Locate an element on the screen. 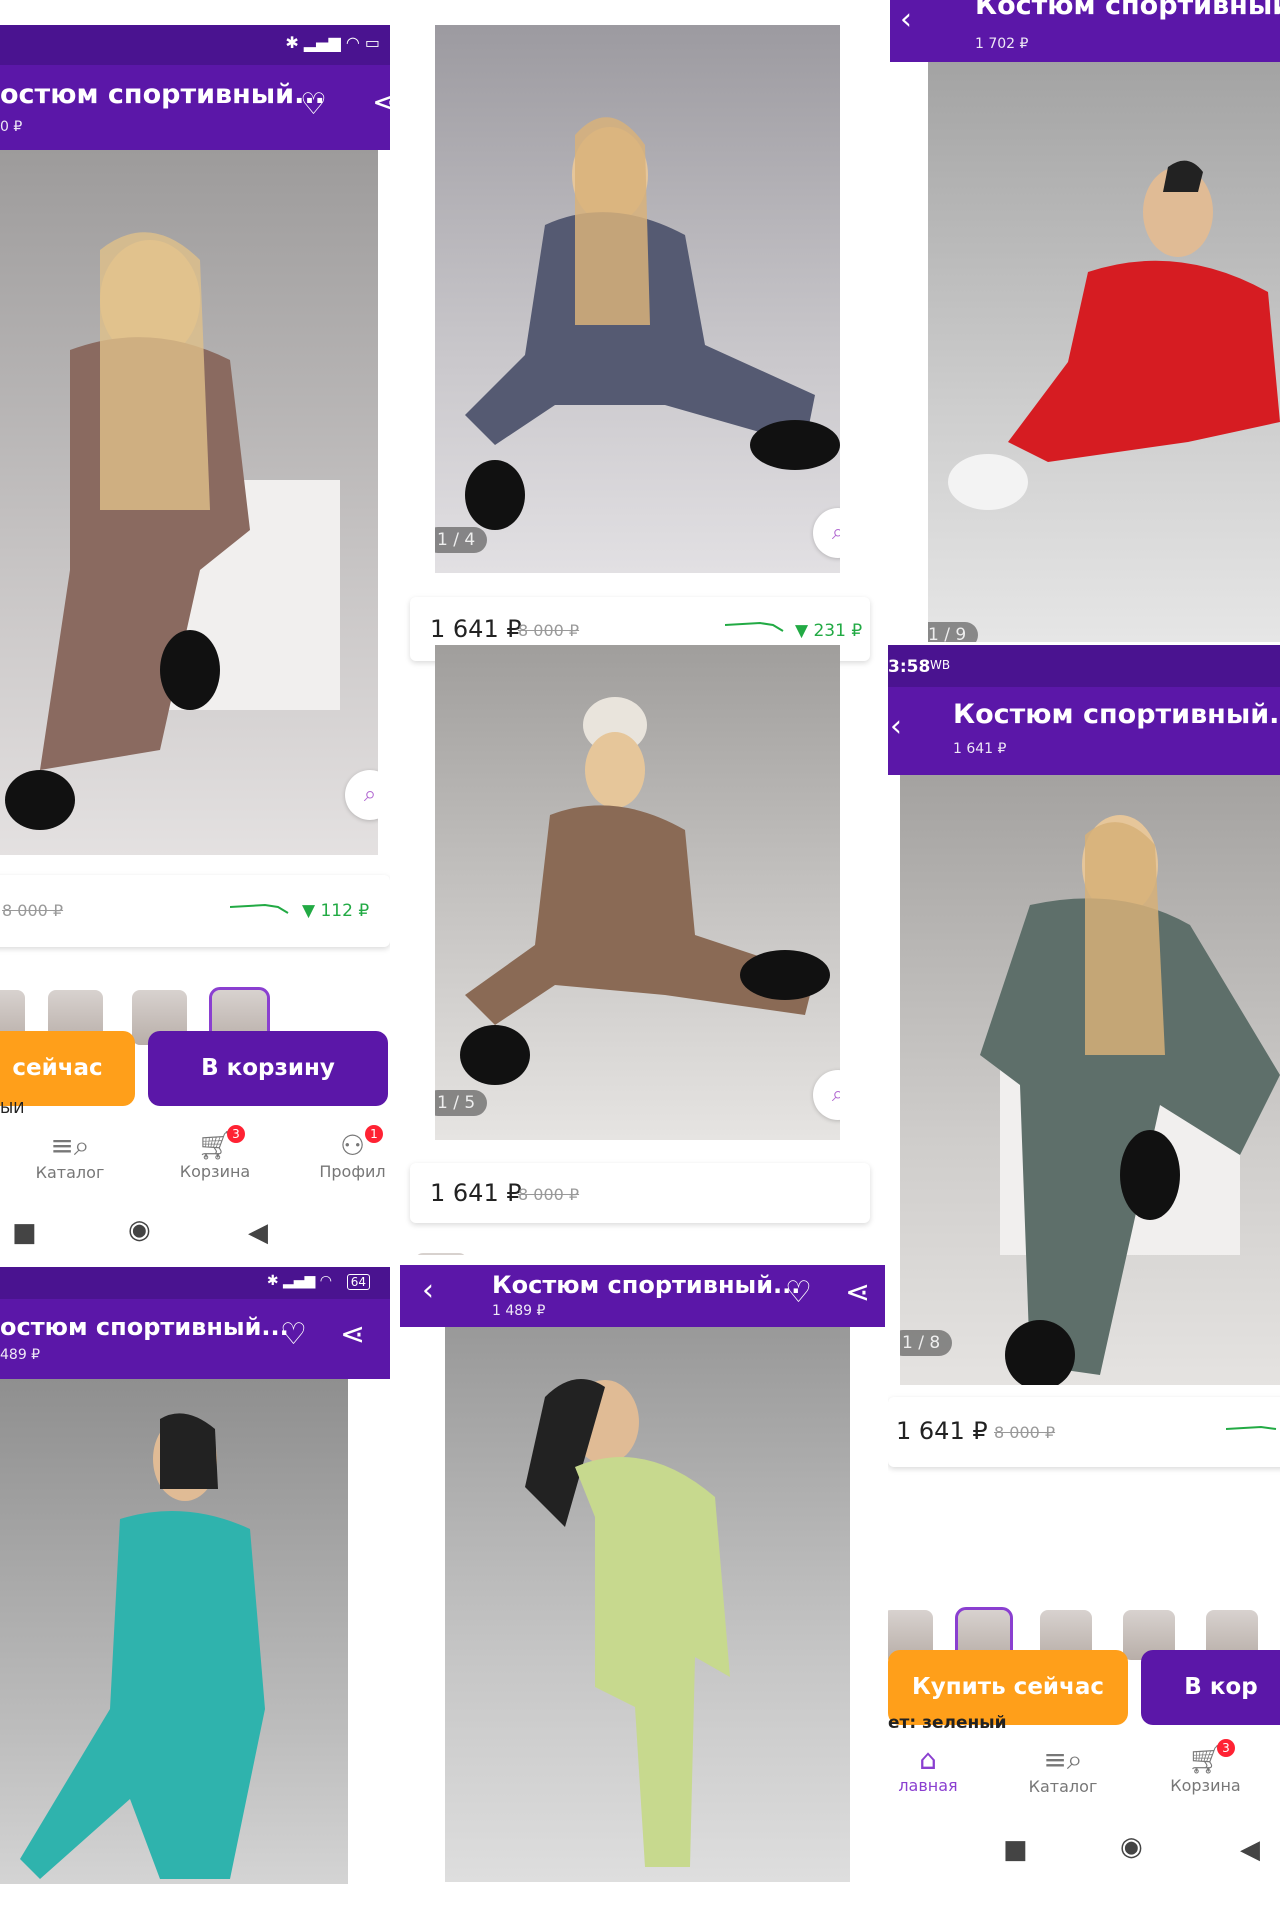 The image size is (1280, 1920). photo-counter: 1 / 9 is located at coordinates (953, 632).